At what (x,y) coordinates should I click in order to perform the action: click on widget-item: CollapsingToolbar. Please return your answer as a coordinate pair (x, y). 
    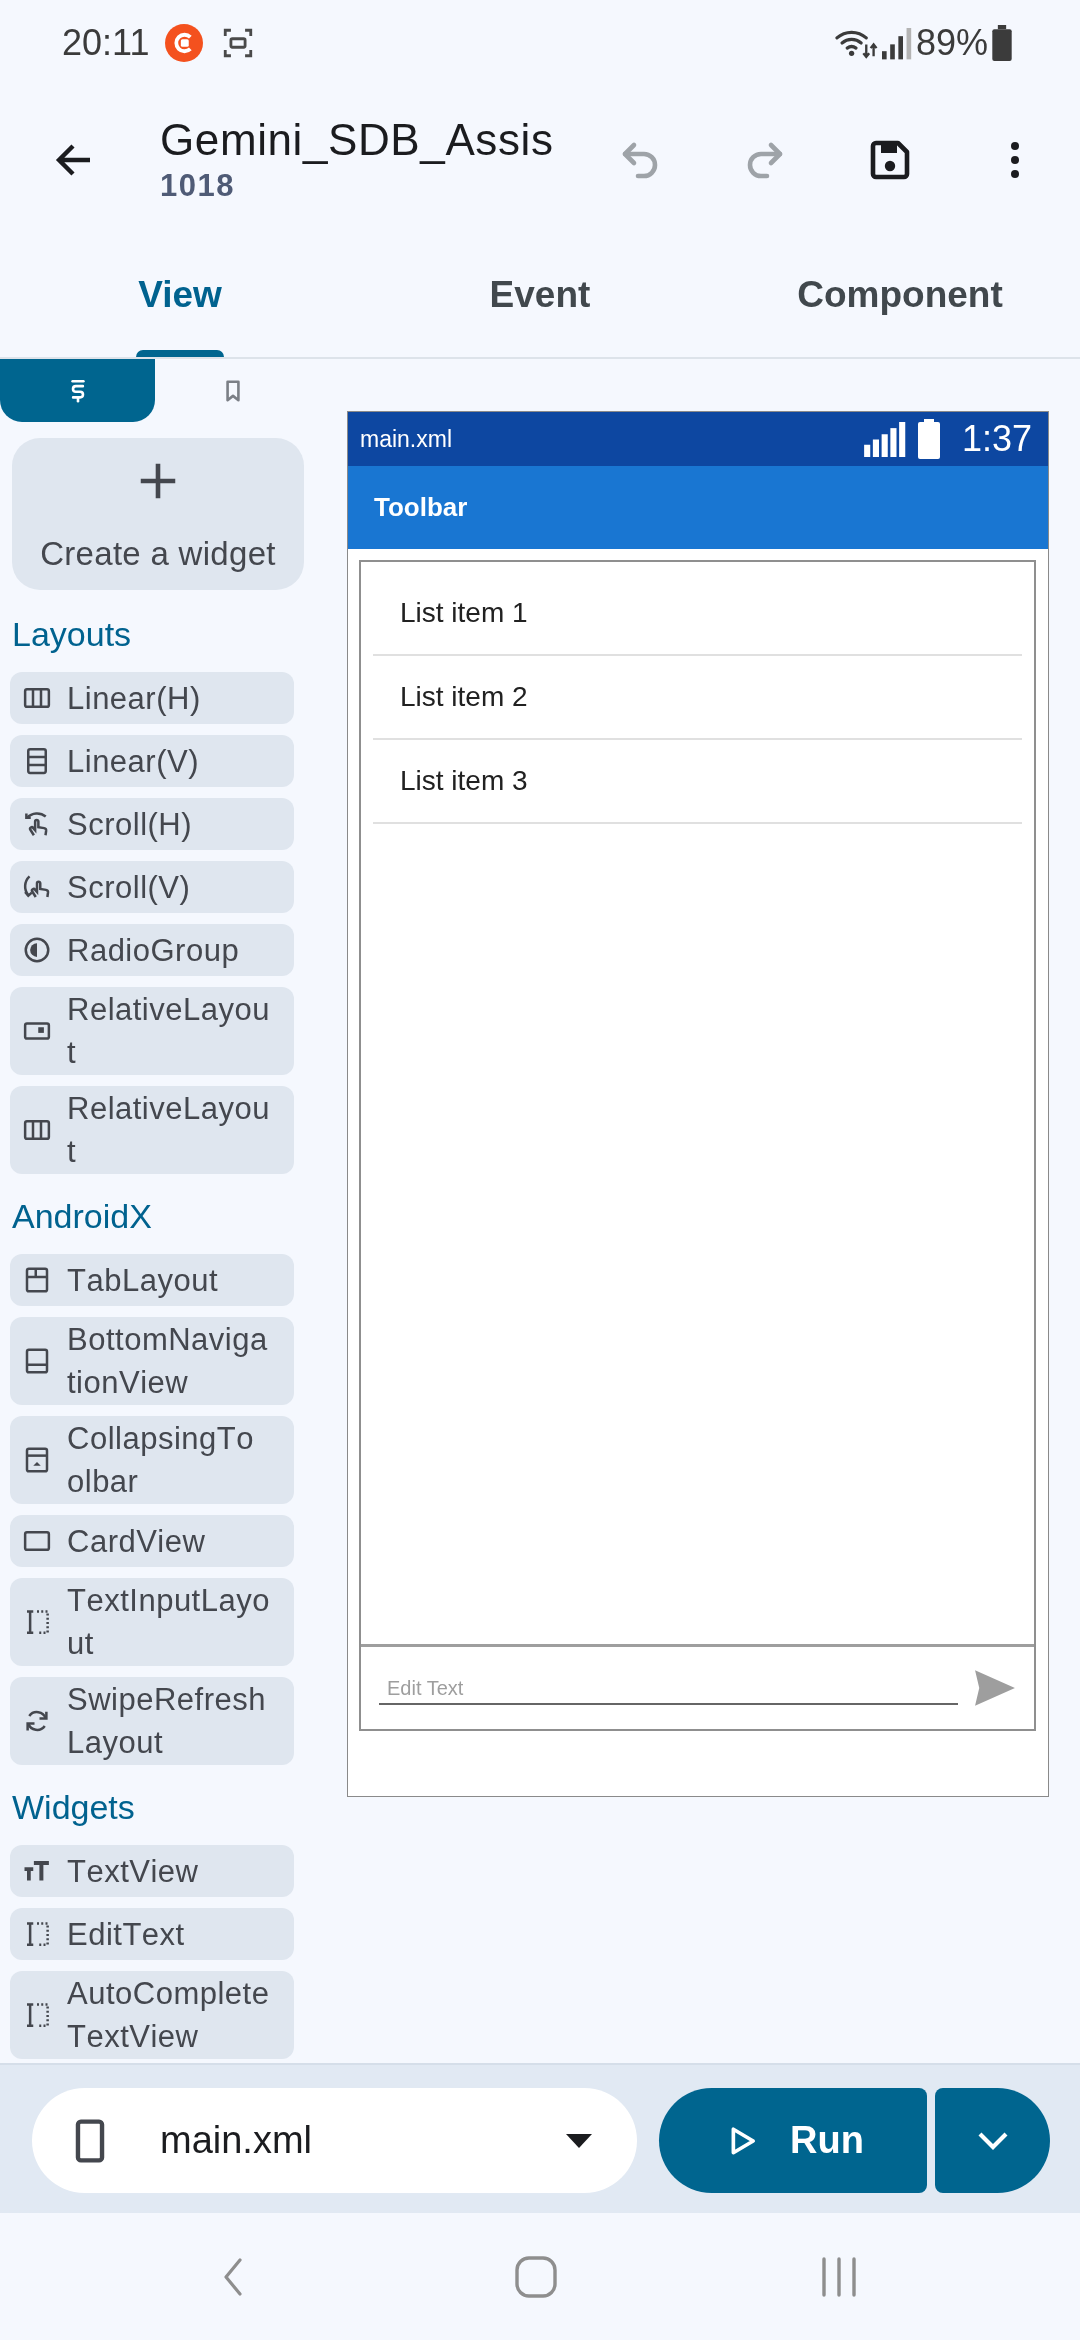
    Looking at the image, I should click on (152, 1460).